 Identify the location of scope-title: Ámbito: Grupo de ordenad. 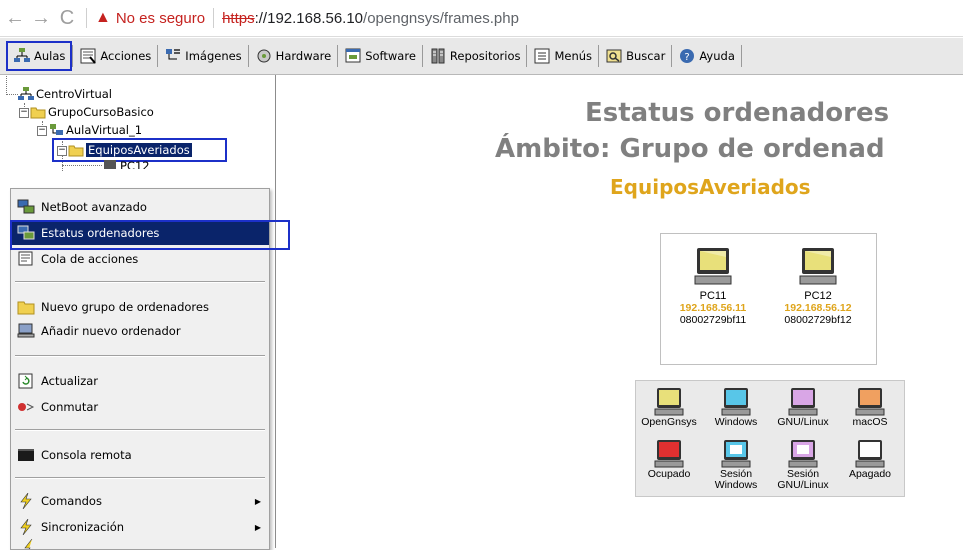
(690, 149).